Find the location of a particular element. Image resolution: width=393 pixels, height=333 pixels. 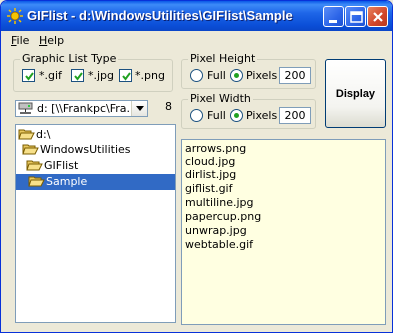

png-checkbox is located at coordinates (125, 75).